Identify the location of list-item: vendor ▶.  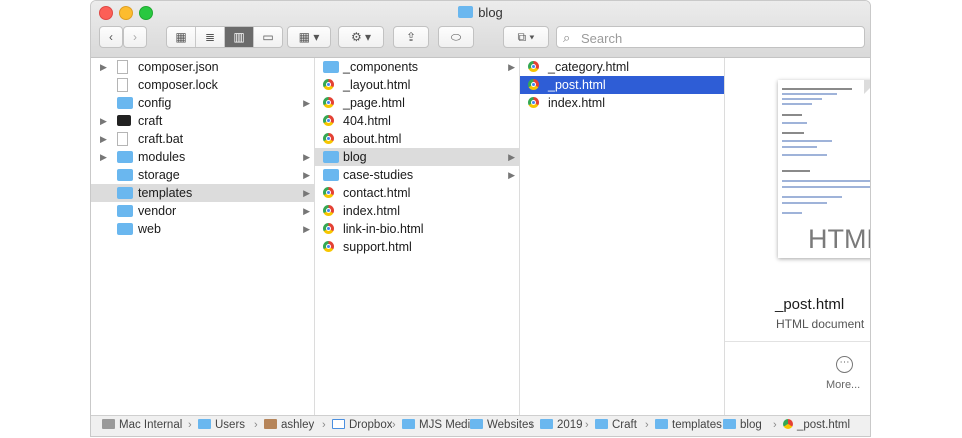
(202, 211).